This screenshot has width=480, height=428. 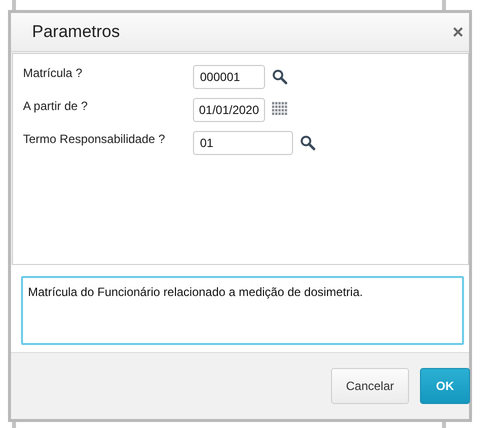 What do you see at coordinates (53, 72) in the screenshot?
I see `field-label: Matrícula ?` at bounding box center [53, 72].